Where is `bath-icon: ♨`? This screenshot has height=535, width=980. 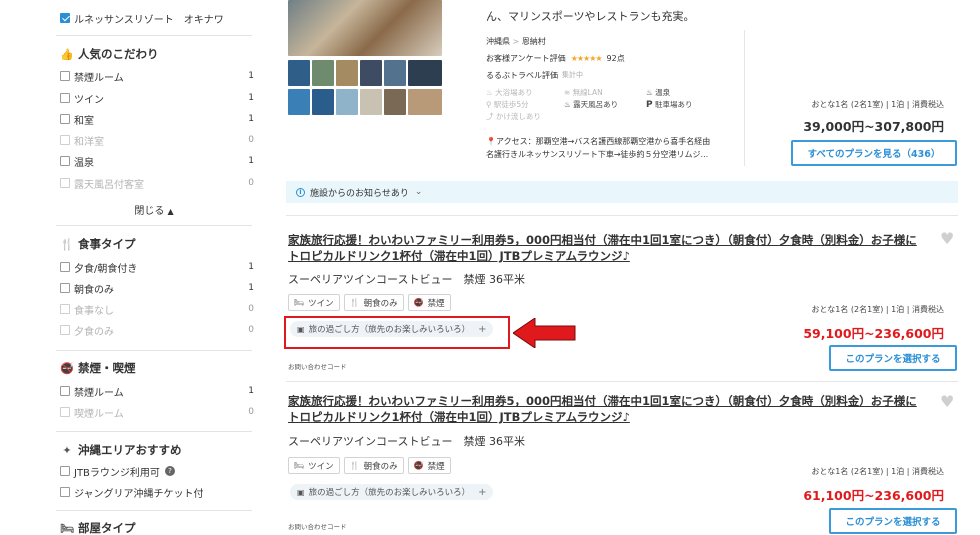
bath-icon: ♨ is located at coordinates (489, 92).